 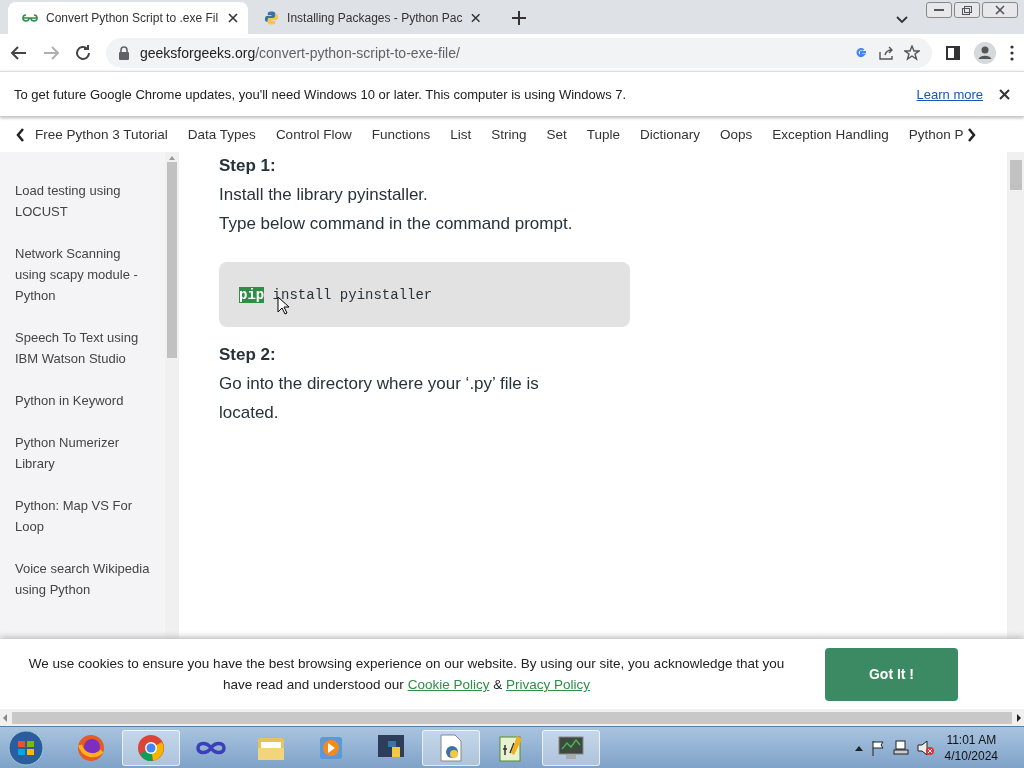 What do you see at coordinates (85, 348) in the screenshot?
I see `sidebar-link: Speech To Text using IBM Watson Studio` at bounding box center [85, 348].